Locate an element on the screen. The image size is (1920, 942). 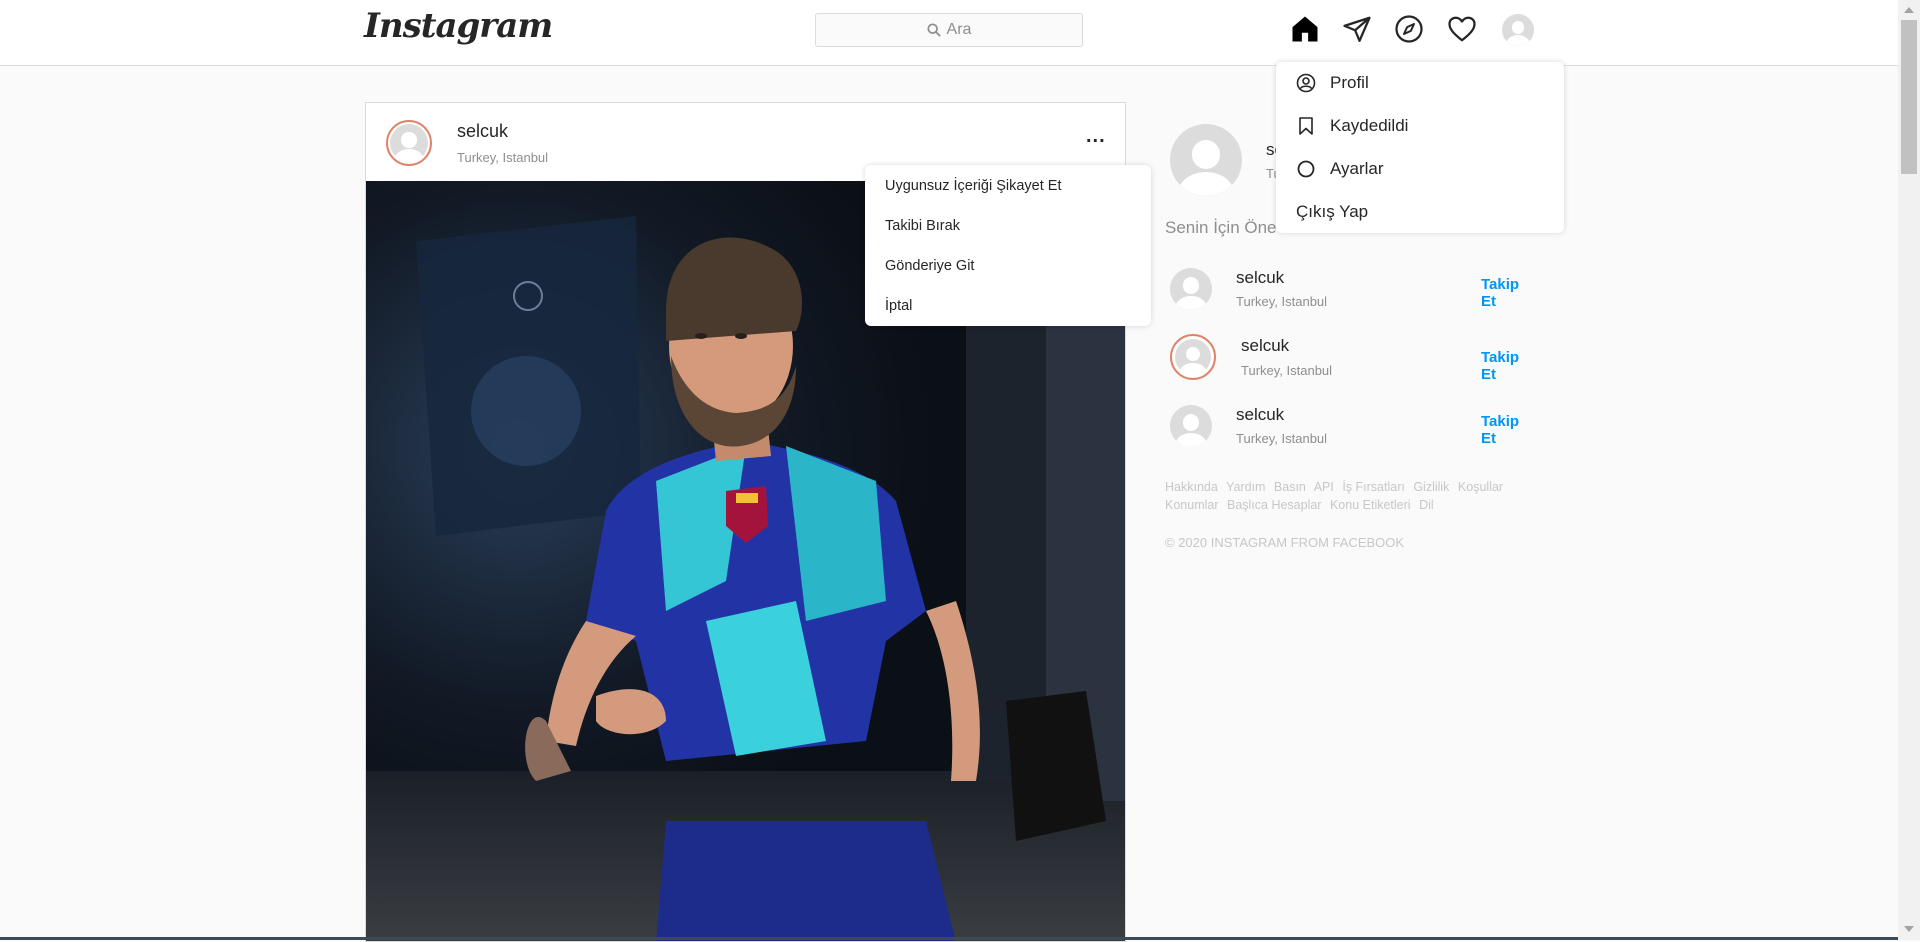
instagram-logo: Instagram is located at coordinates (458, 26).